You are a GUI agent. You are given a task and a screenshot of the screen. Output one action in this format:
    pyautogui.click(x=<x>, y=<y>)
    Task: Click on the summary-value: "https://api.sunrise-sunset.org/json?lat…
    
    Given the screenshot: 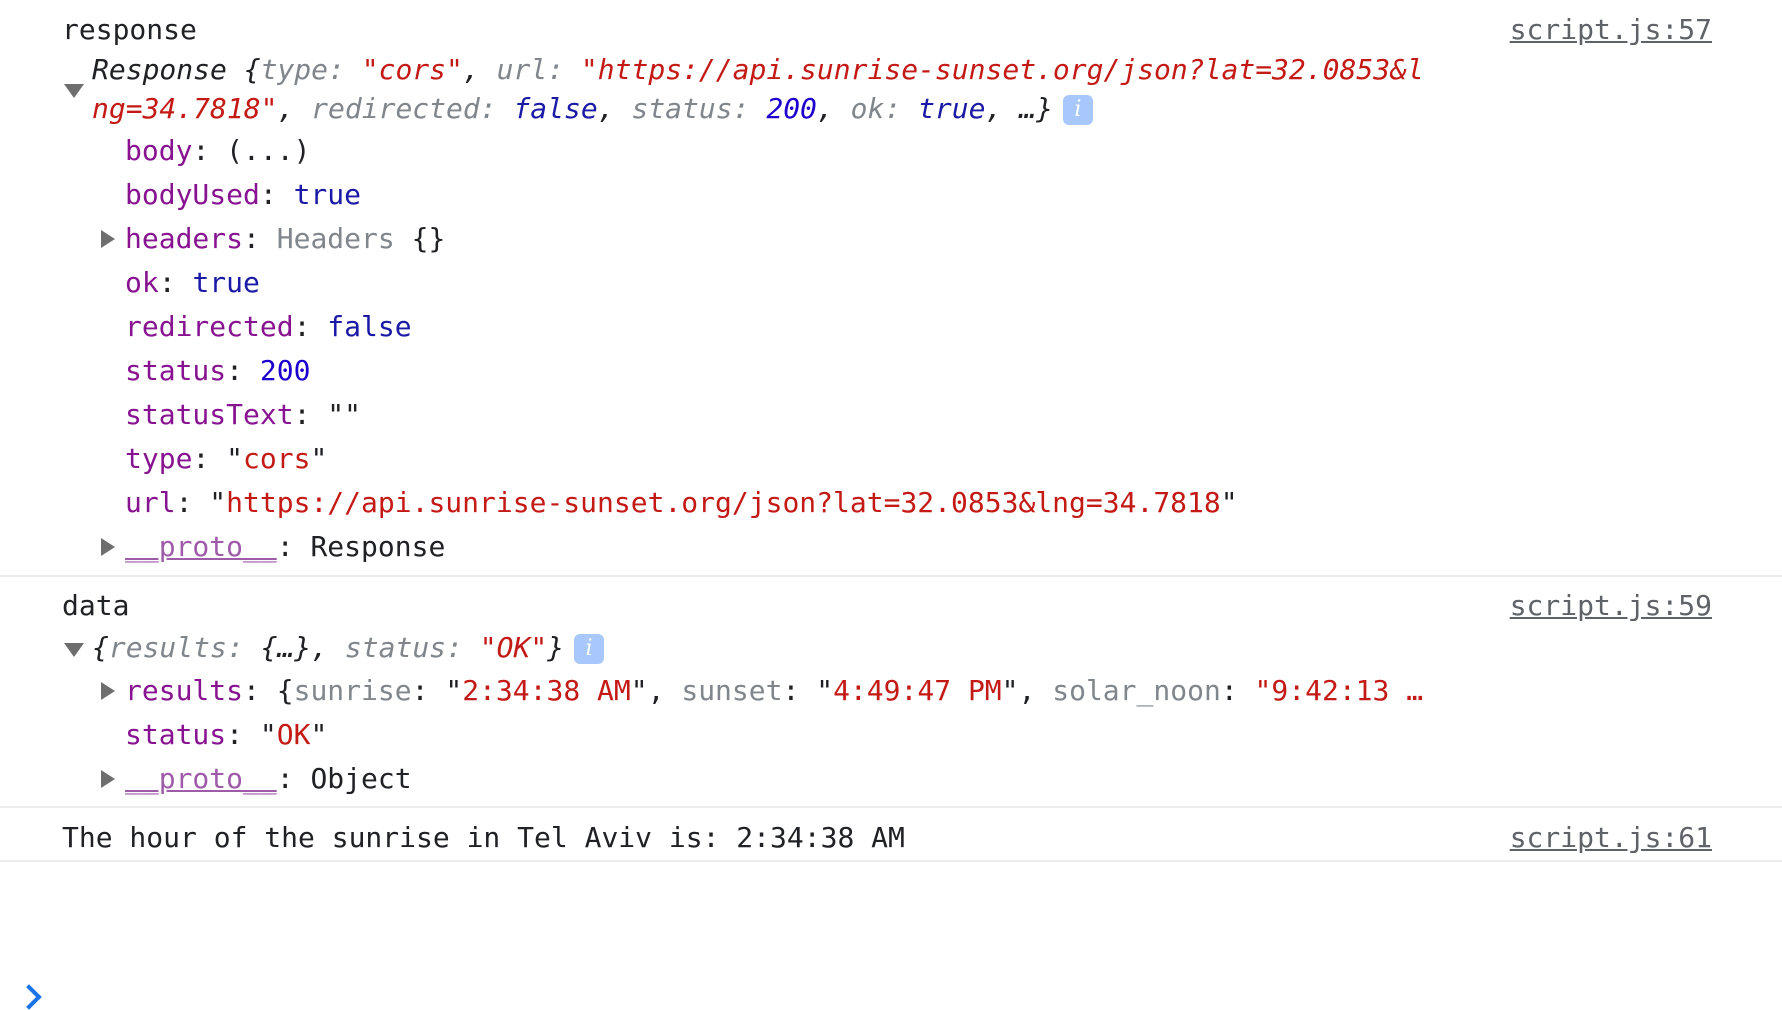 What is the action you would take?
    pyautogui.click(x=1002, y=69)
    